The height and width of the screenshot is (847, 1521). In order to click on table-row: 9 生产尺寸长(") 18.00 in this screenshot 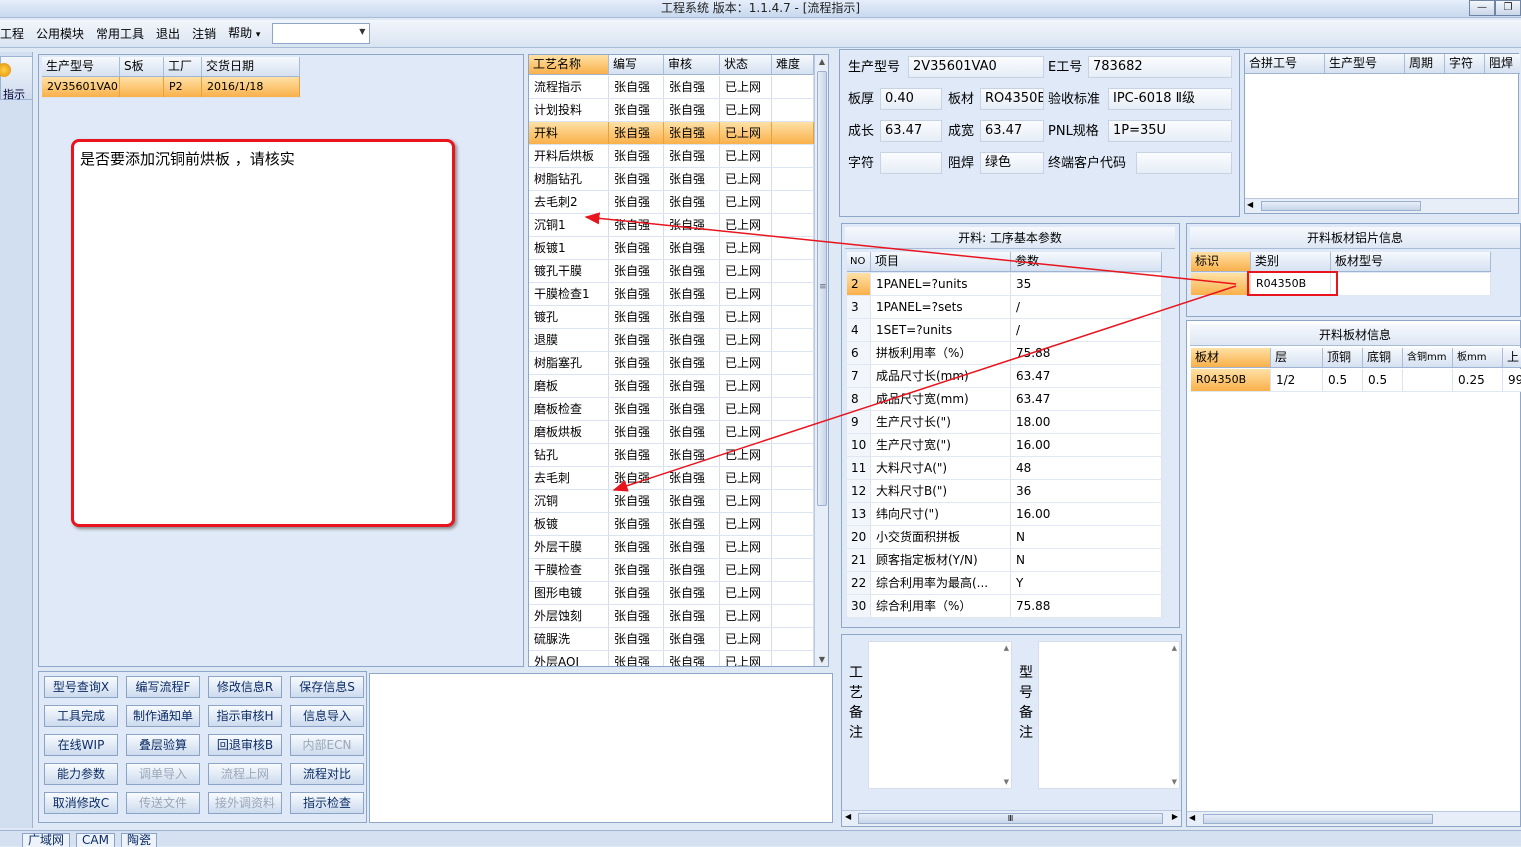, I will do `click(1004, 422)`.